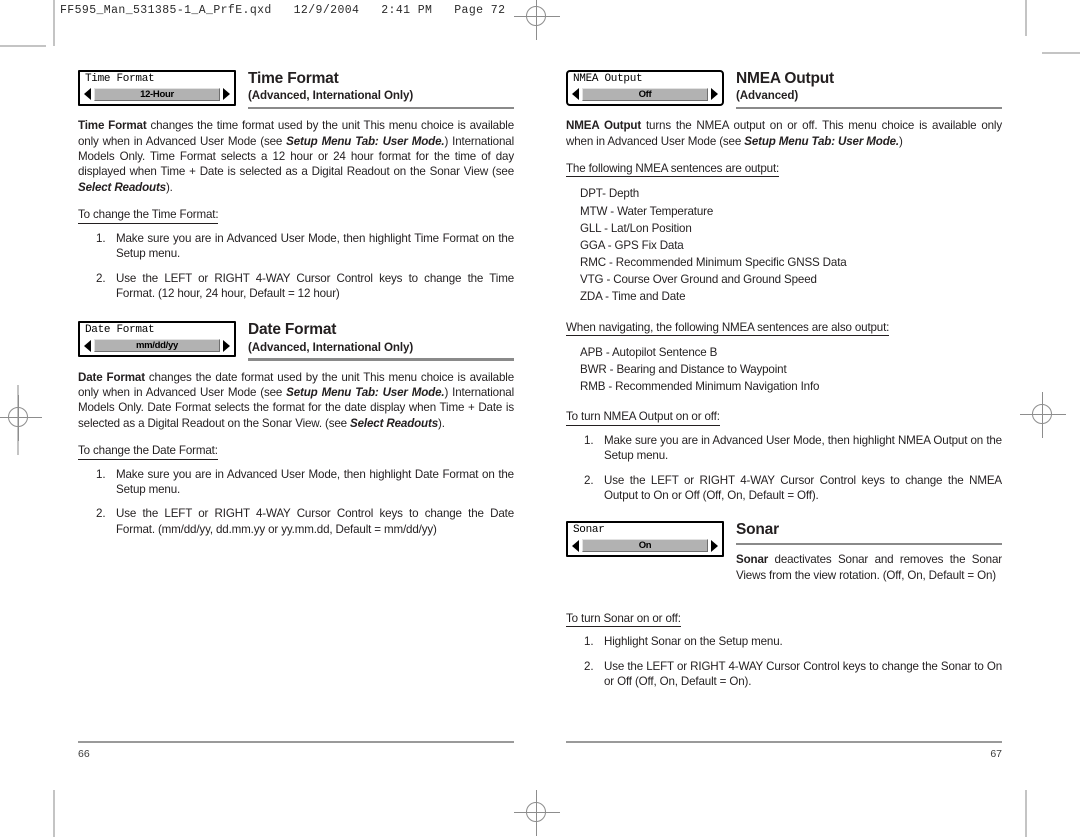  What do you see at coordinates (296, 209) in the screenshot?
I see `steps-heading-wrap: To change the Time Format:` at bounding box center [296, 209].